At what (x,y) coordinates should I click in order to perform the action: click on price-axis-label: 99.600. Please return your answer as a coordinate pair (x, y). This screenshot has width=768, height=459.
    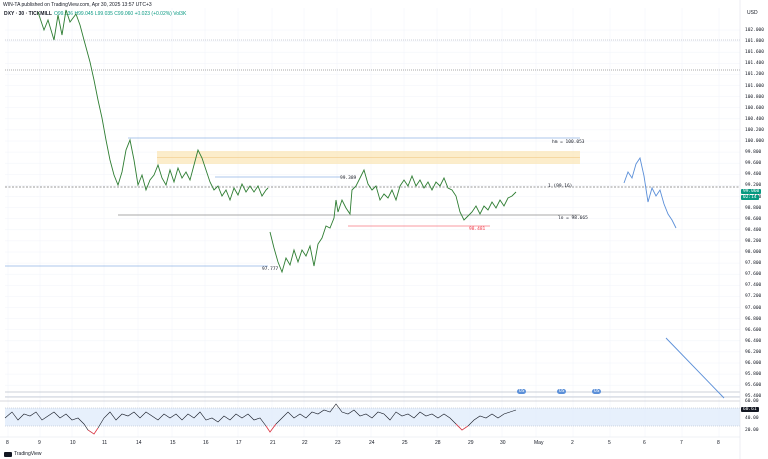
    Looking at the image, I should click on (753, 164).